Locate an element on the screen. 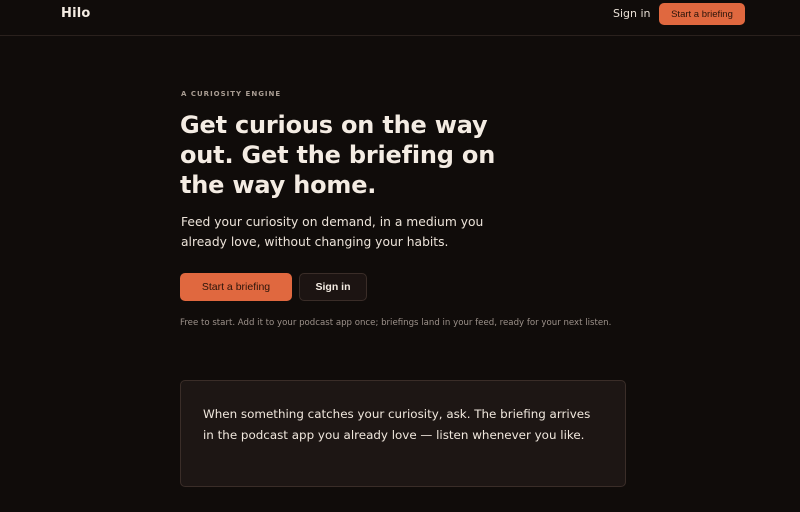 The height and width of the screenshot is (512, 800). start-briefing-button: Start a briefing is located at coordinates (236, 287).